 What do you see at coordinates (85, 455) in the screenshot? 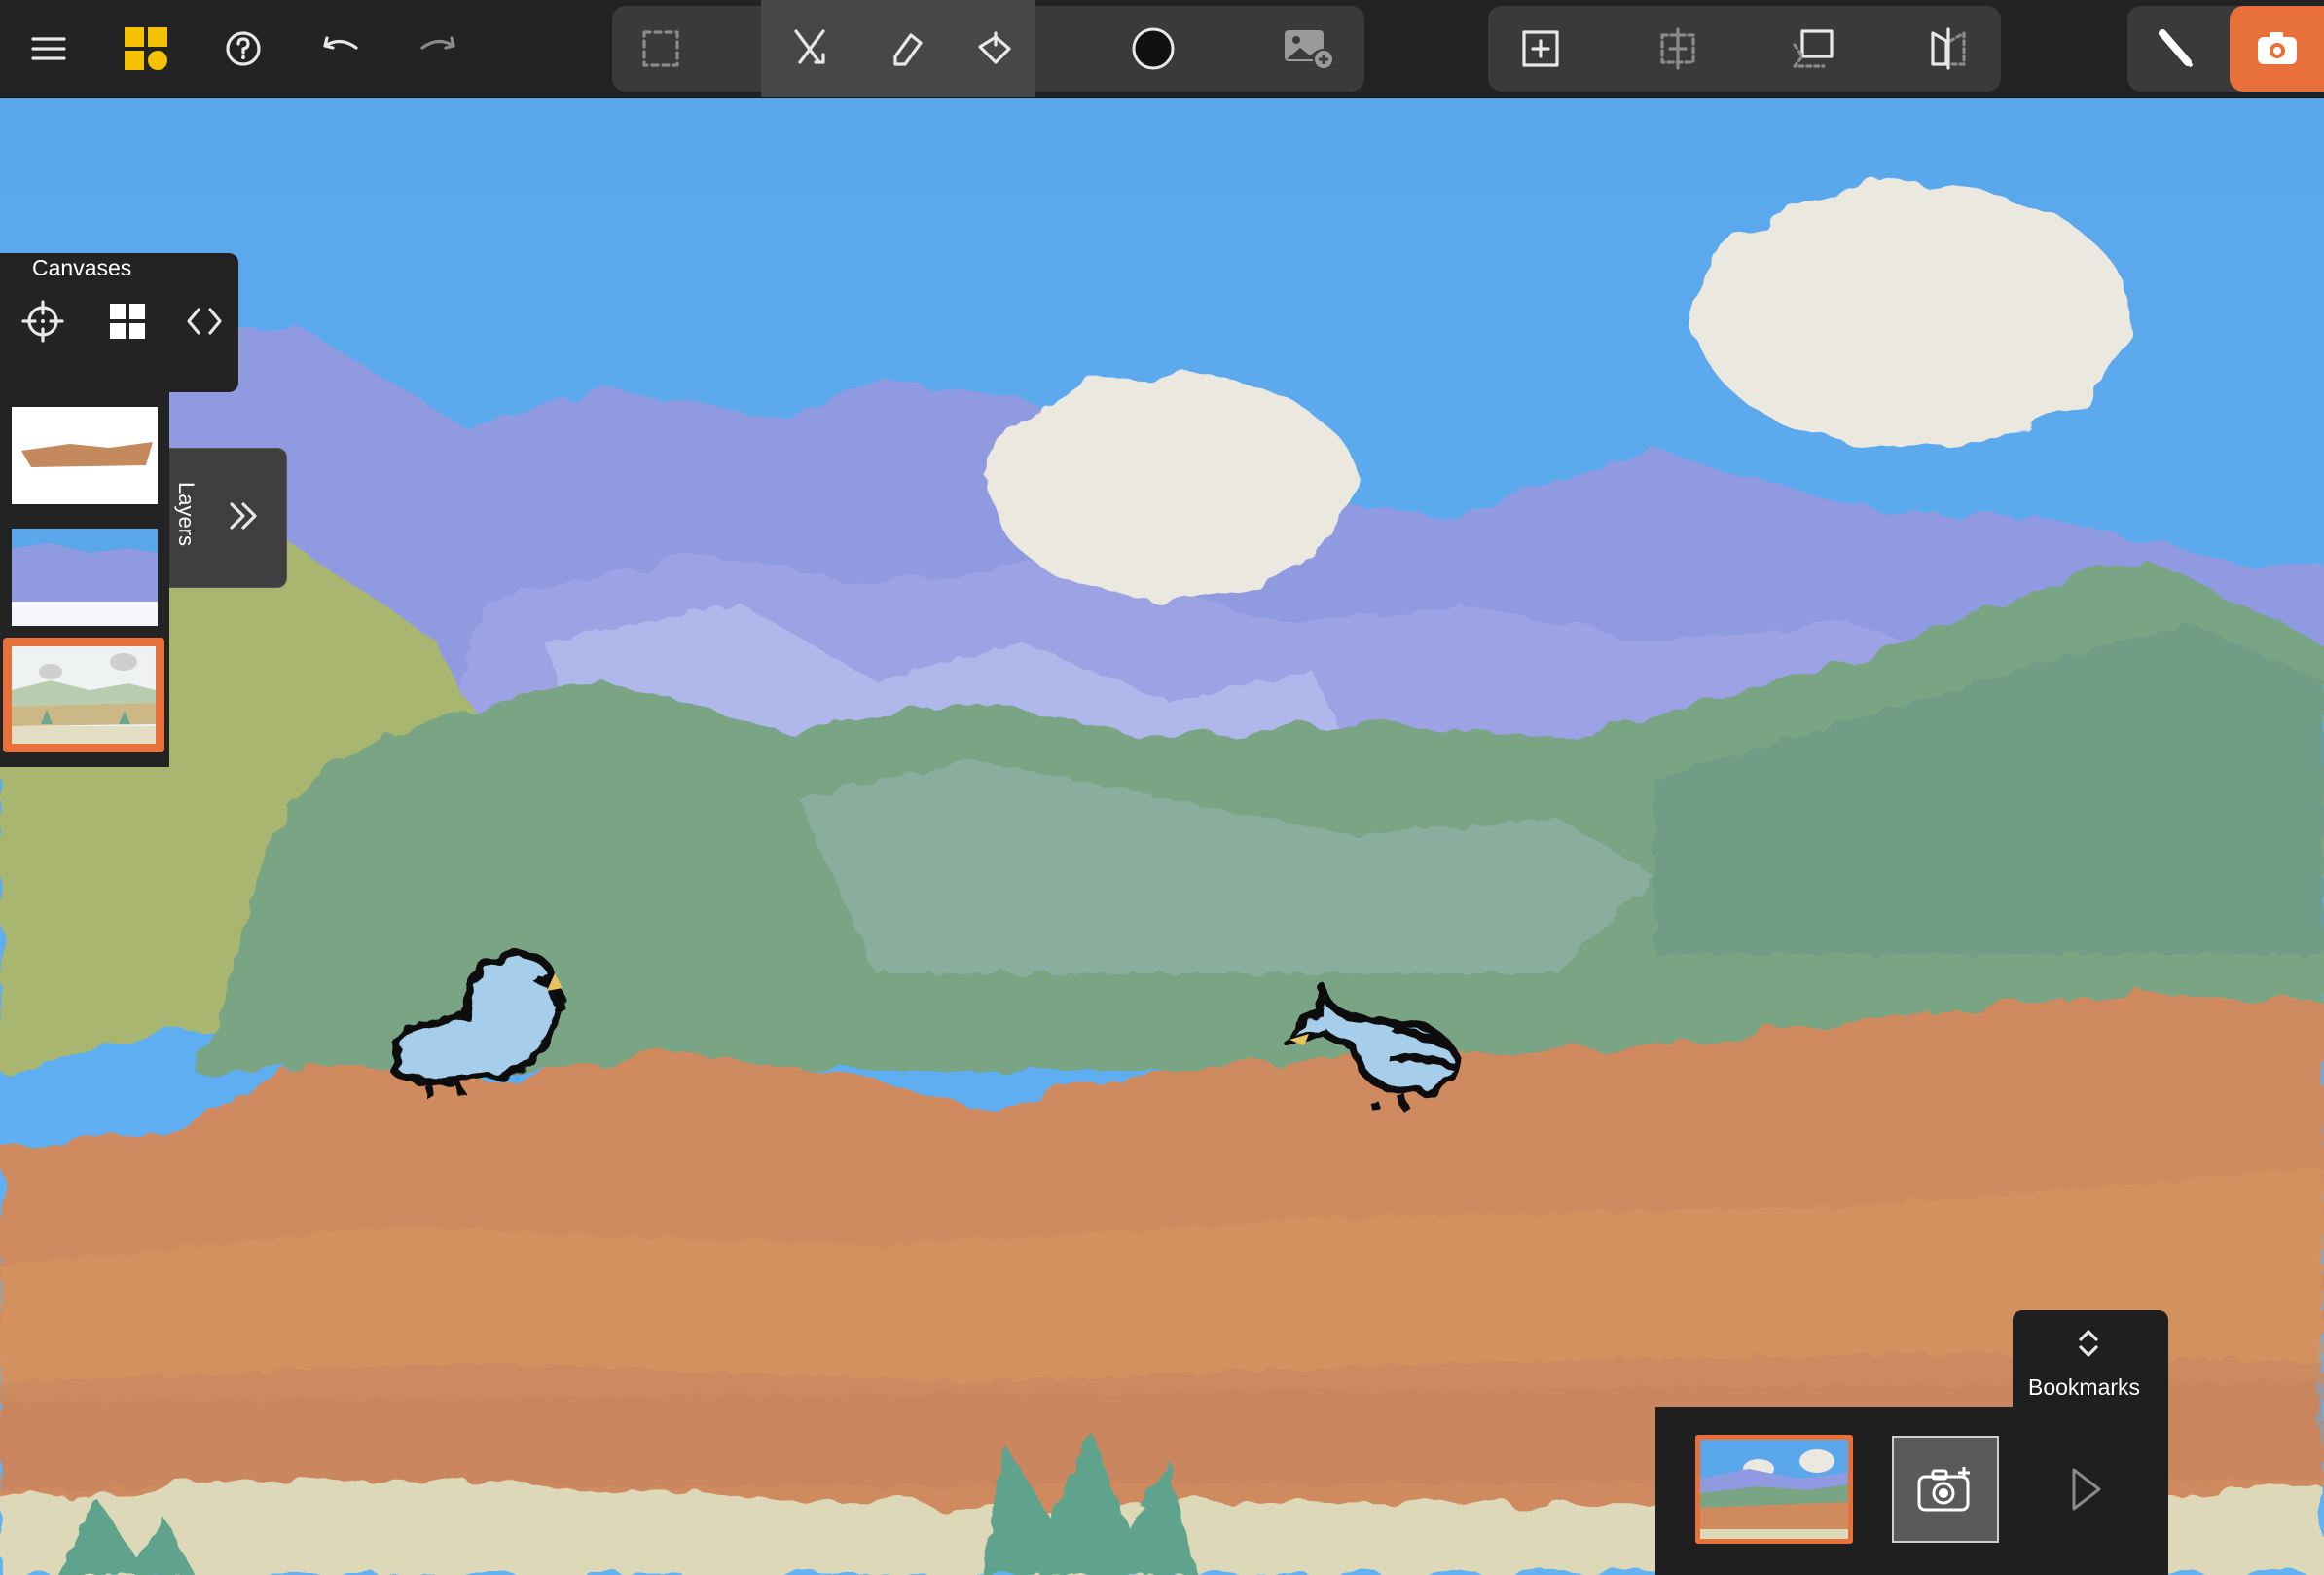
I see `layer-ground` at bounding box center [85, 455].